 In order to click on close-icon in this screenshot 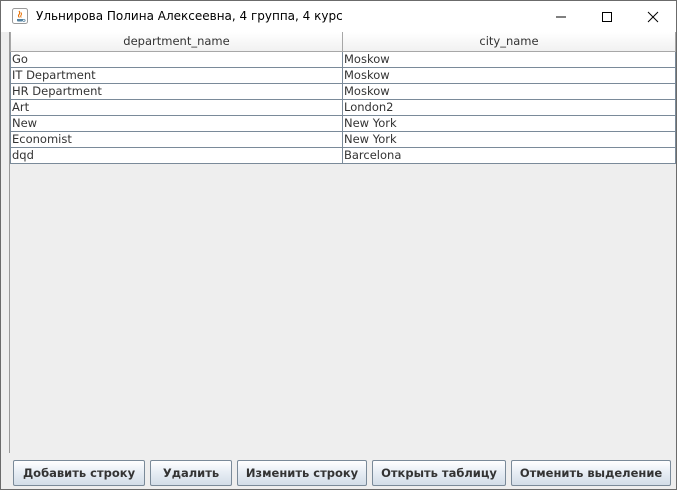, I will do `click(653, 16)`.